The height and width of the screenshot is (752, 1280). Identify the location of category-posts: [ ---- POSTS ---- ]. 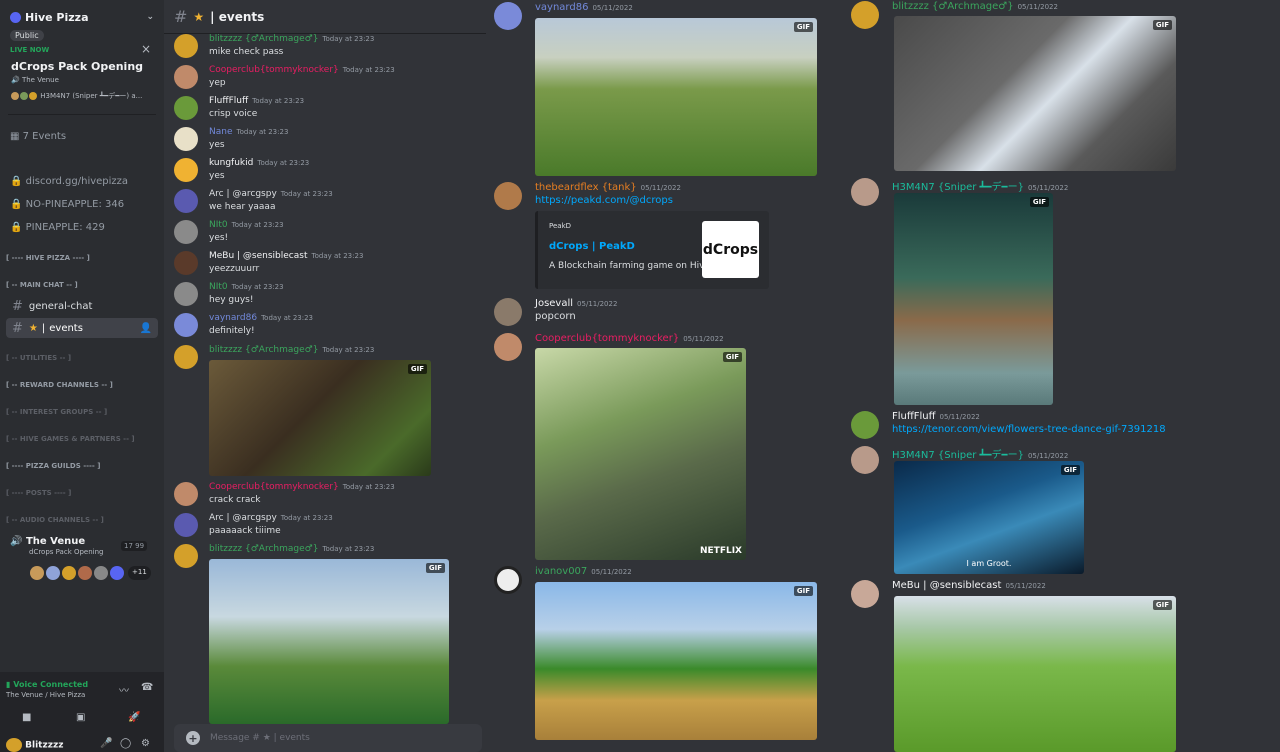
(38, 493).